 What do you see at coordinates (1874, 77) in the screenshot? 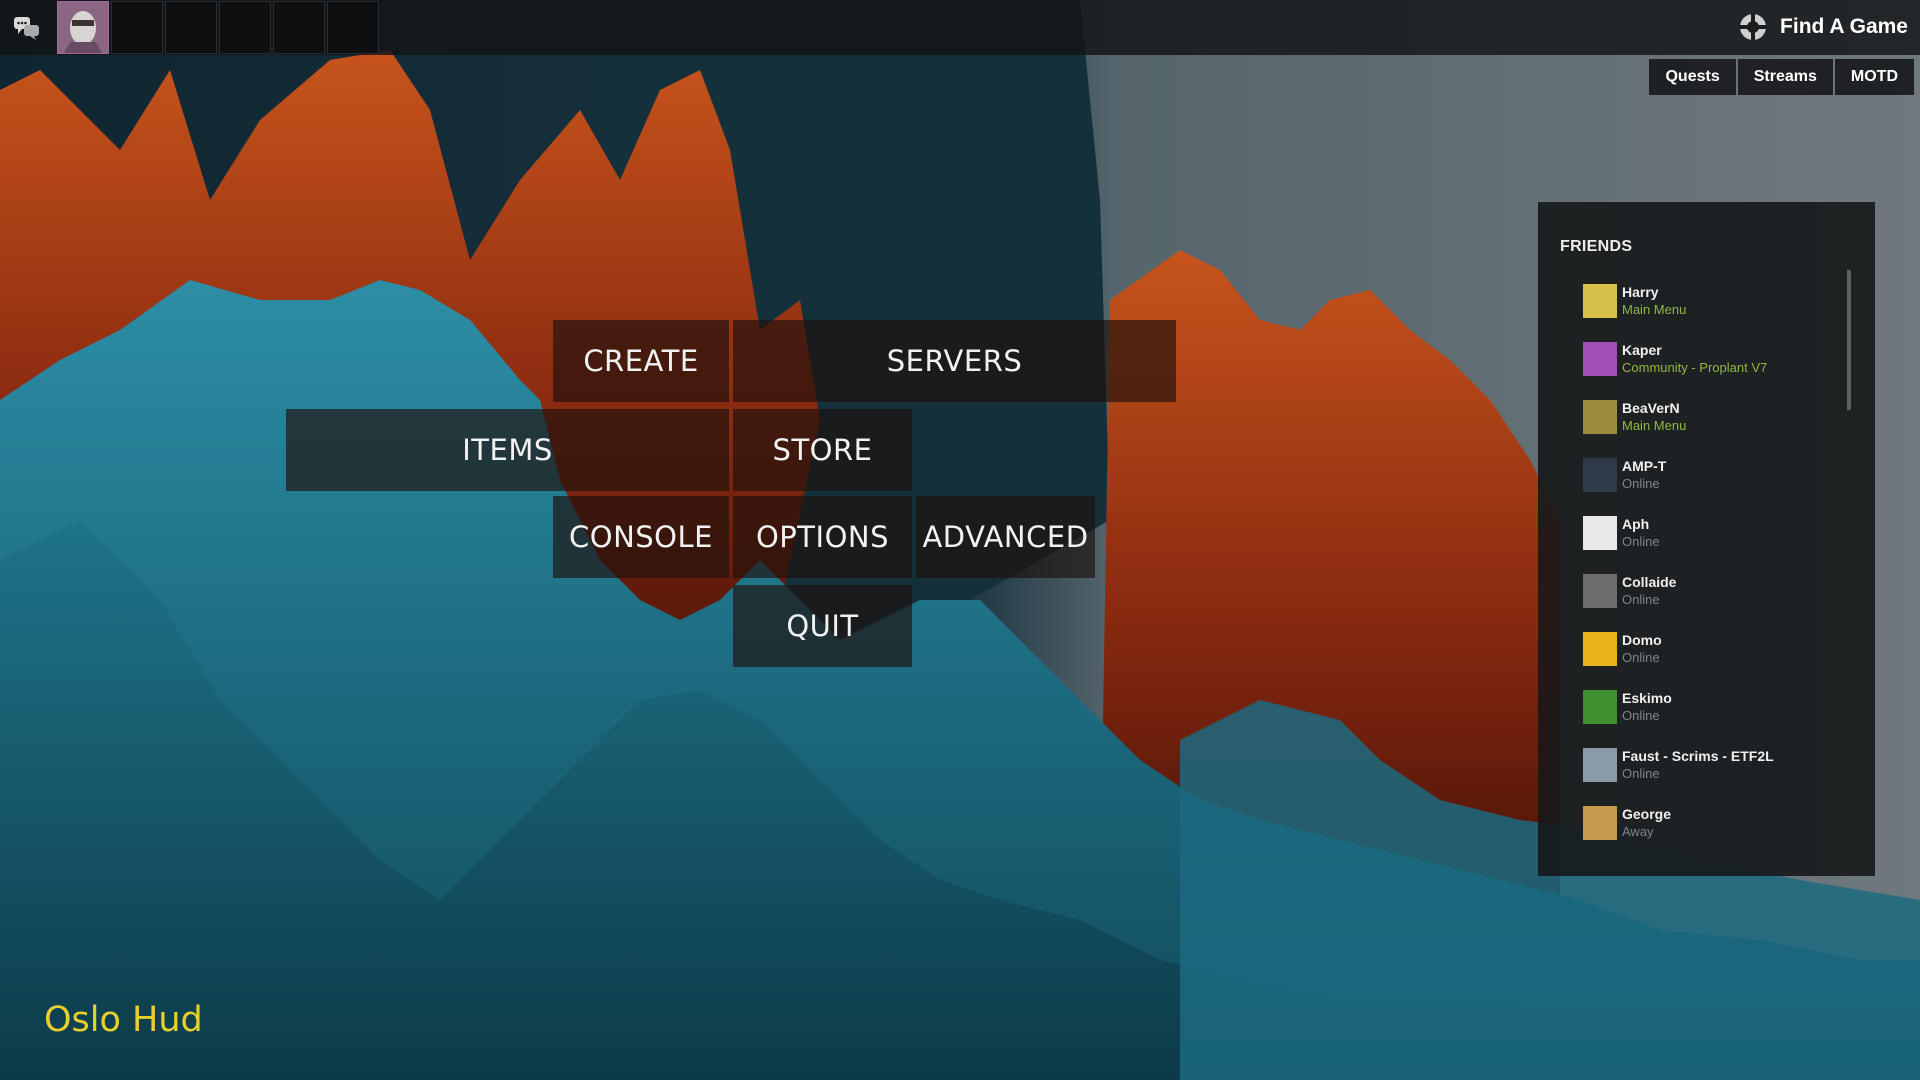
I see `tab-motd: MOTD` at bounding box center [1874, 77].